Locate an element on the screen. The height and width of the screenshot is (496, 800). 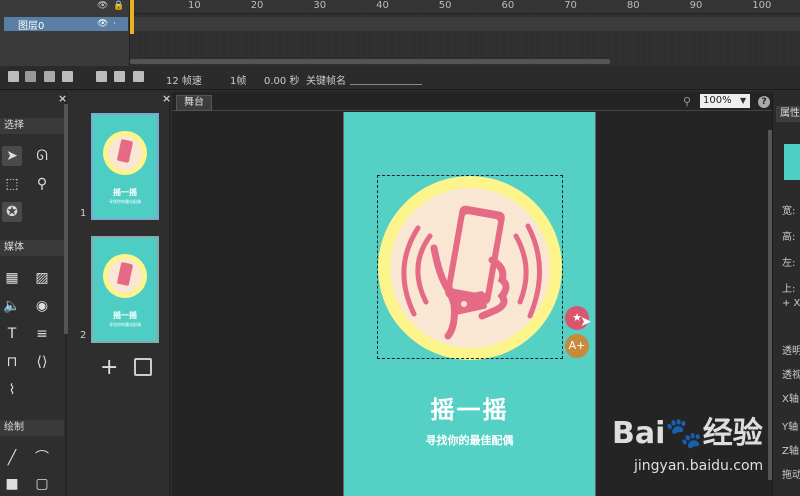
layer-name: 图层0 is located at coordinates (31, 24).